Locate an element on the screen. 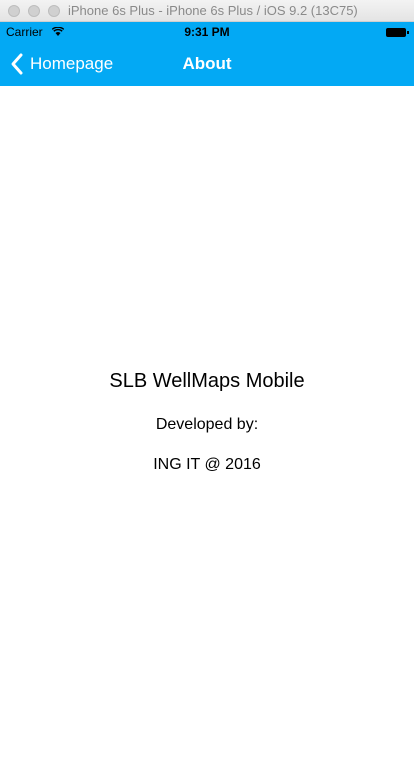 The height and width of the screenshot is (758, 414). app-name: SLB WellMaps Mobile is located at coordinates (207, 381).